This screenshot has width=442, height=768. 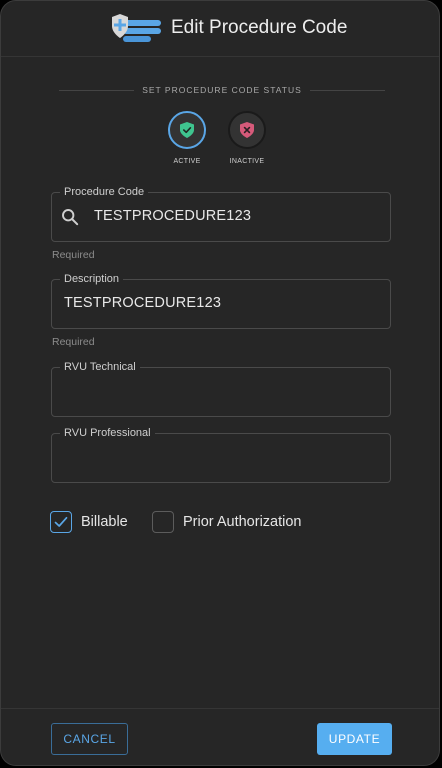 I want to click on procedure-code-field: Procedure Code TESTPROCEDURE123, so click(x=221, y=213).